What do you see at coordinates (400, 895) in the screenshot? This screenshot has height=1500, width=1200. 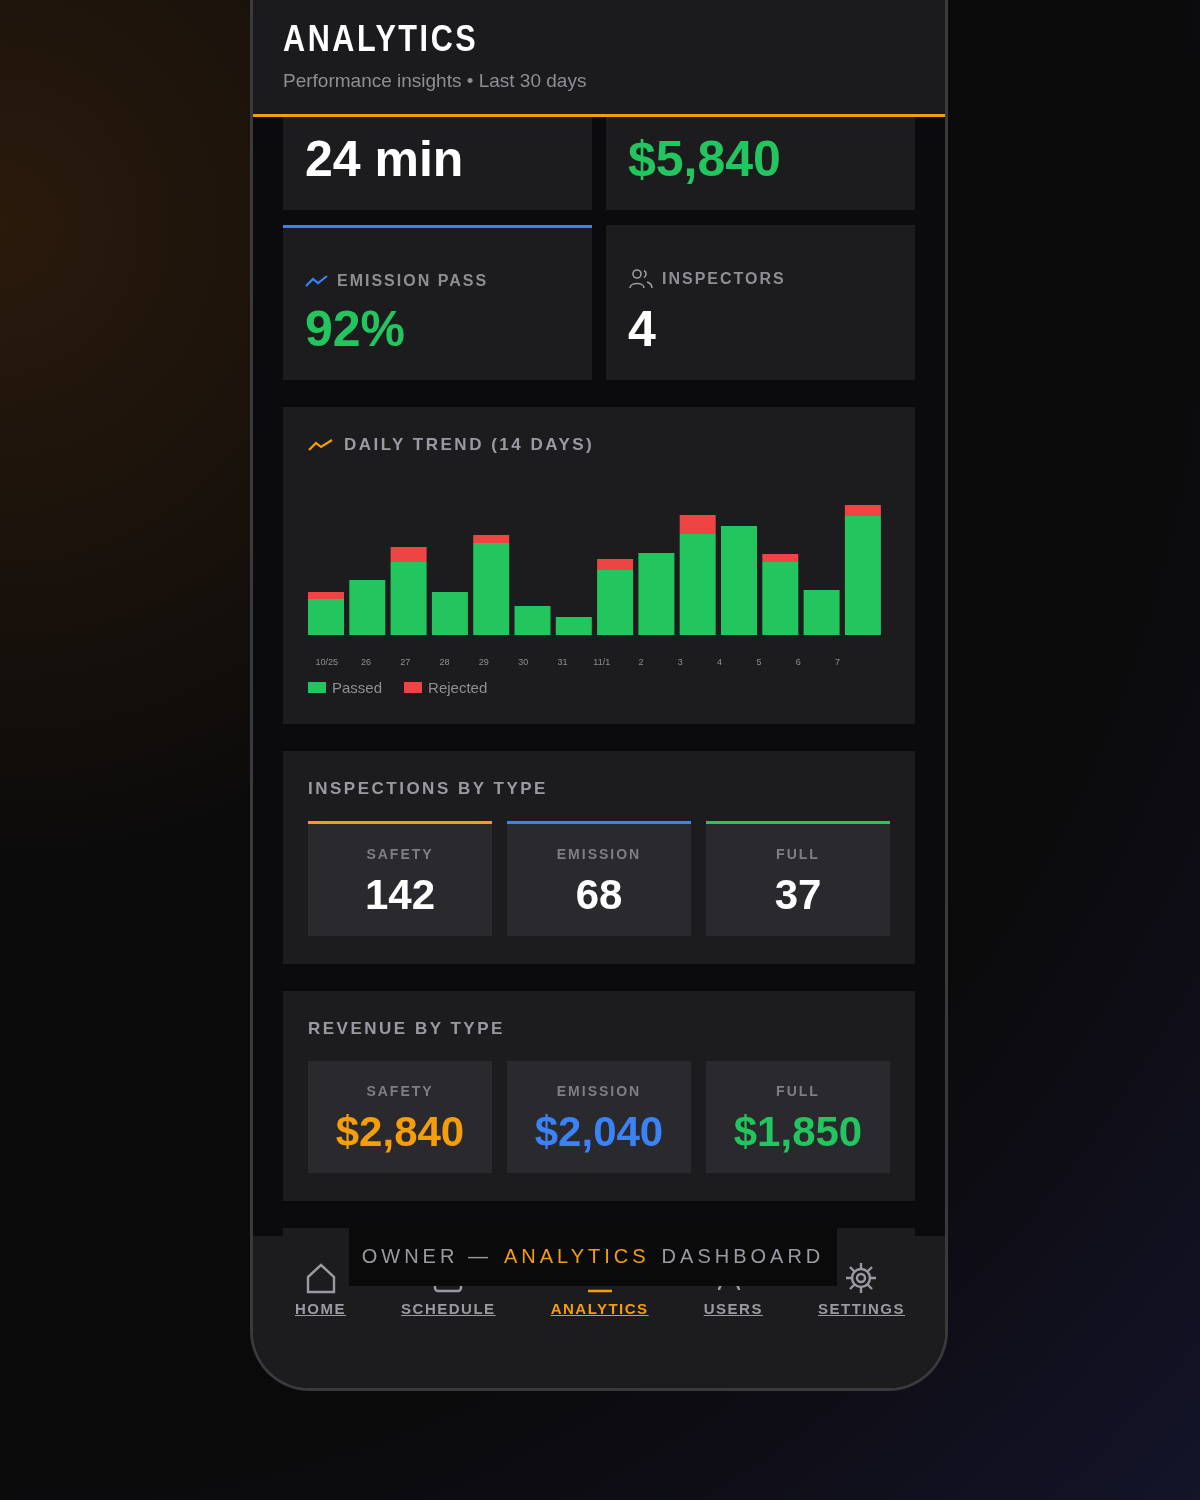 I see `tile-value: 142` at bounding box center [400, 895].